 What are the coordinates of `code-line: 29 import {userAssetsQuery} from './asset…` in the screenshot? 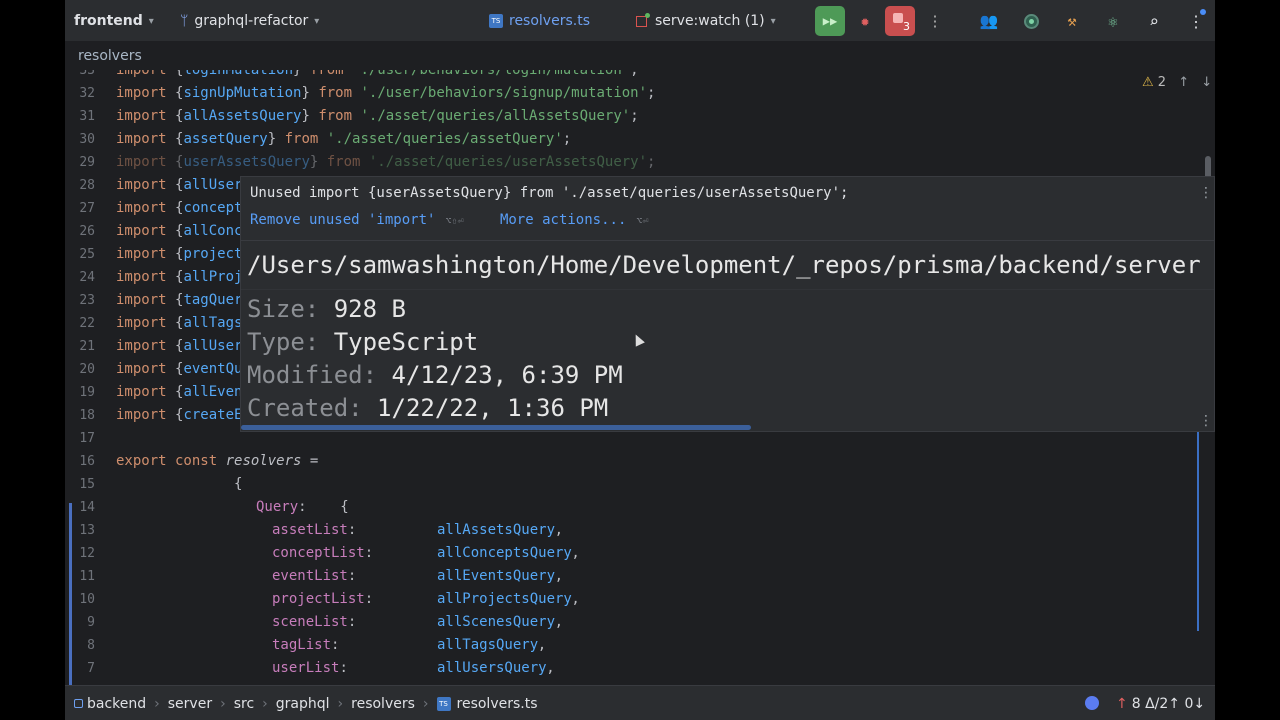 It's located at (640, 162).